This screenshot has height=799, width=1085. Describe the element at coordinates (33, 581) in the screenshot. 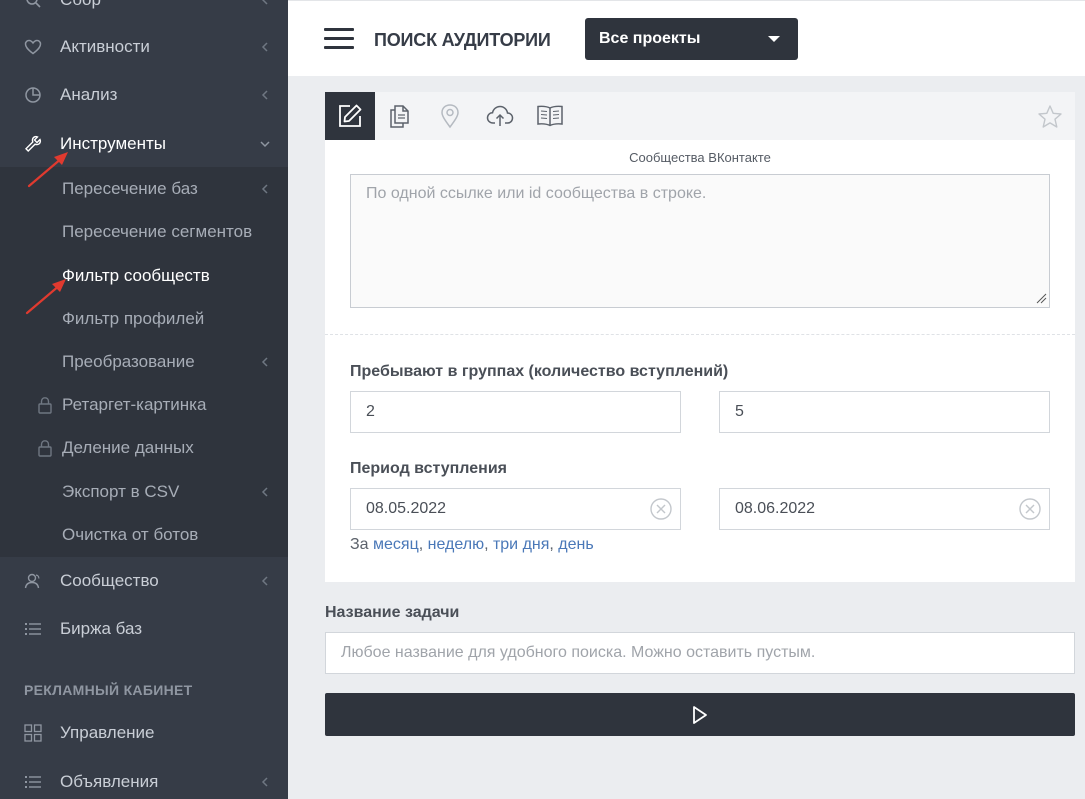

I see `users-icon` at that location.